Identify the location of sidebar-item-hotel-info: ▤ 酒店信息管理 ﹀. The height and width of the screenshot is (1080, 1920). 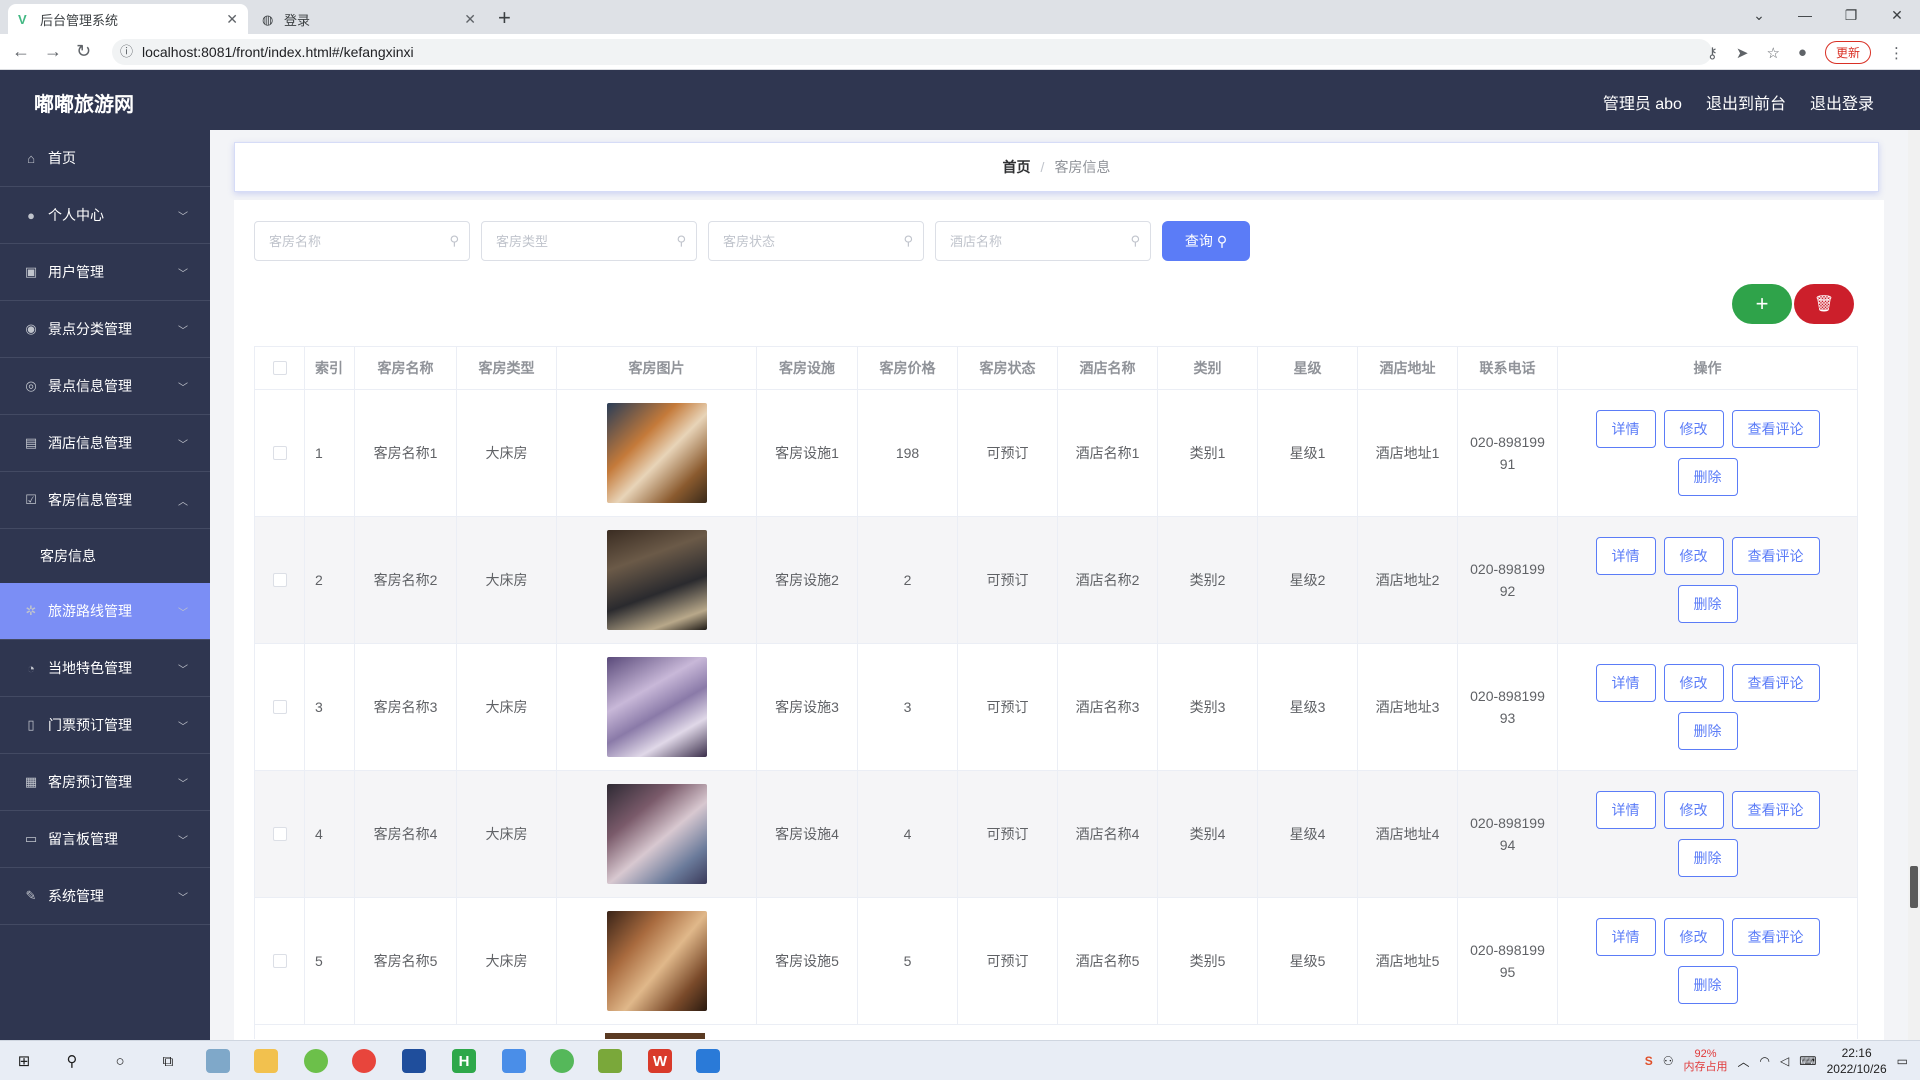
(105, 443).